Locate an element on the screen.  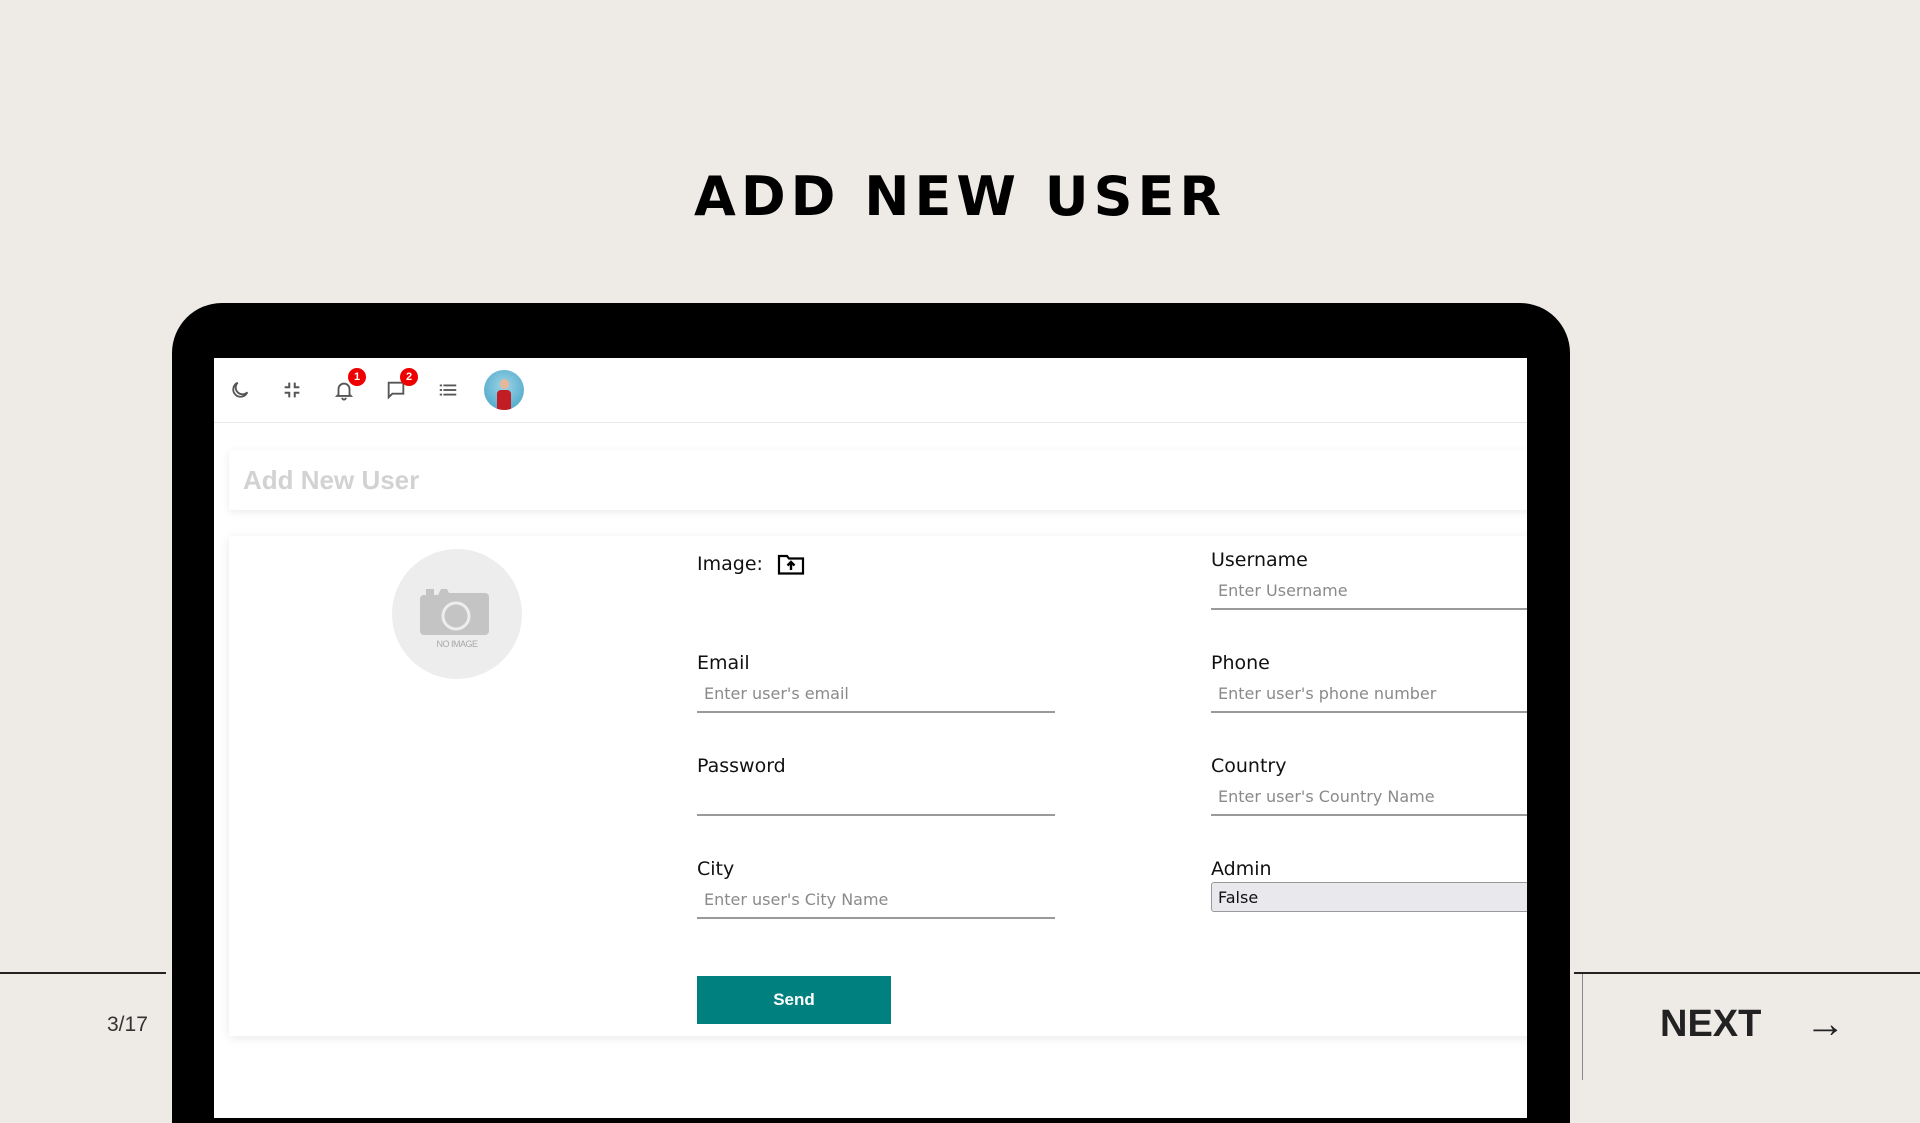
phone-label: Phone is located at coordinates (1240, 663).